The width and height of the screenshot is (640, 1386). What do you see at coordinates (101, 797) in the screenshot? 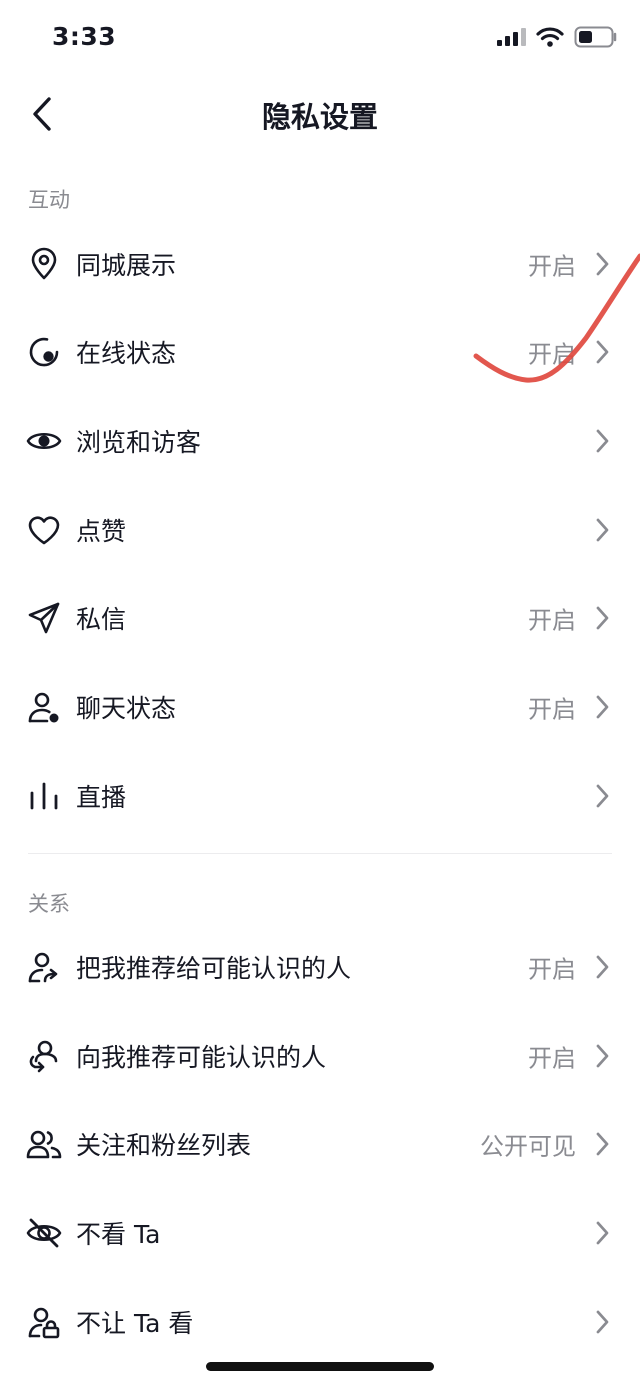
I see `row-label: 直播` at bounding box center [101, 797].